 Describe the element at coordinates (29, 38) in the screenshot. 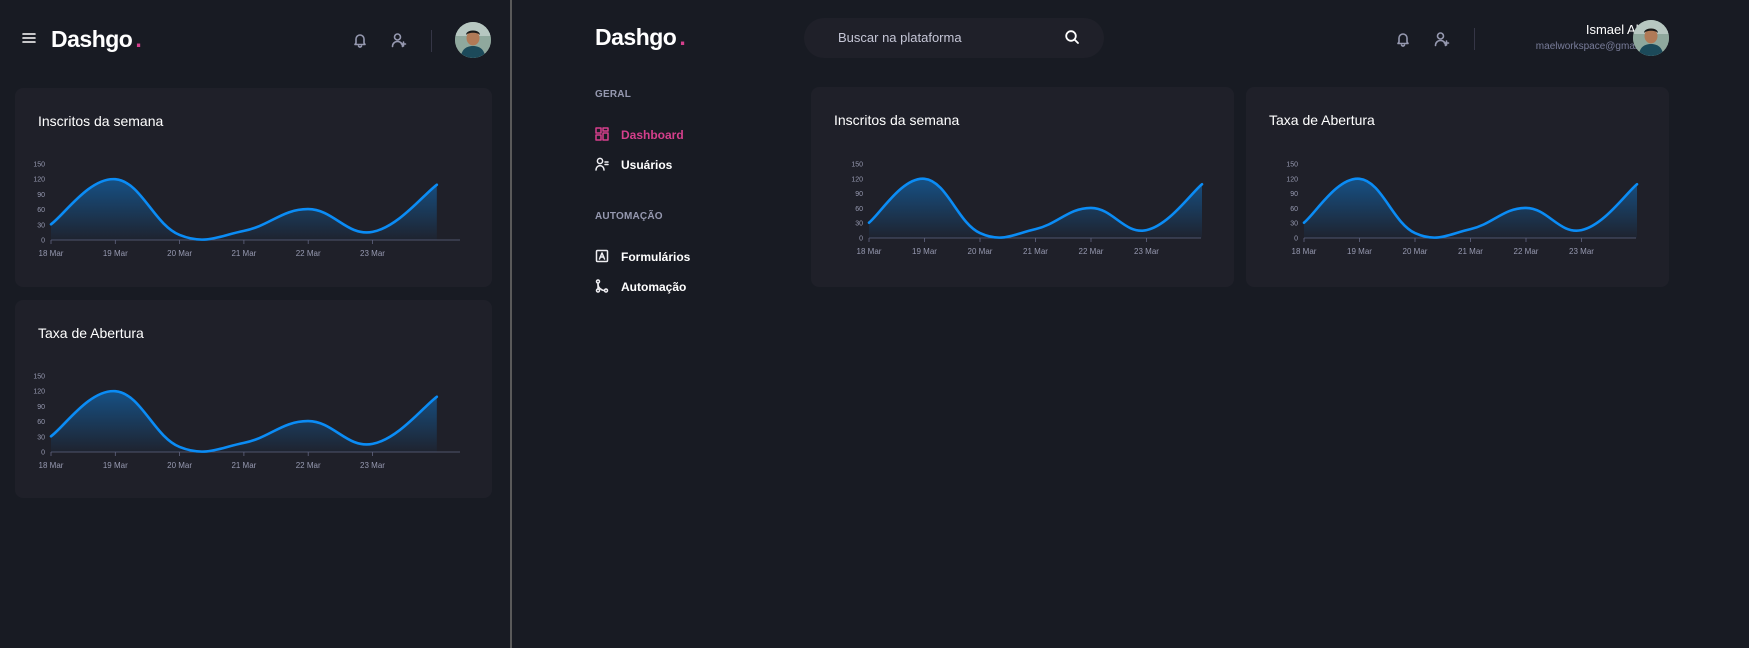

I see `hamburger-menu-icon` at that location.